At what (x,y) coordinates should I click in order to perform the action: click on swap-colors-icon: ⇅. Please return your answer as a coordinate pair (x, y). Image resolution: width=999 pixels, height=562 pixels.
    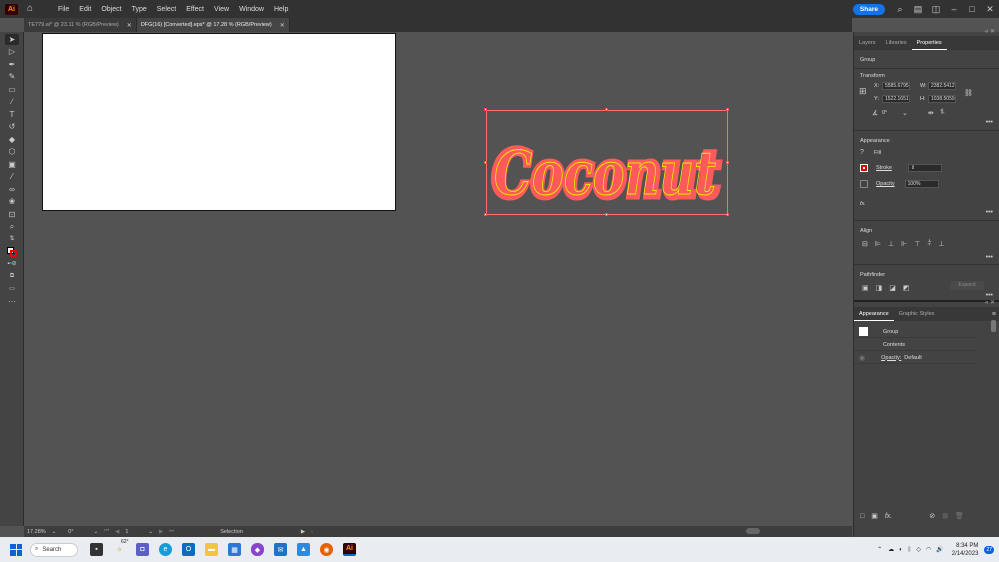
    Looking at the image, I should click on (12, 239).